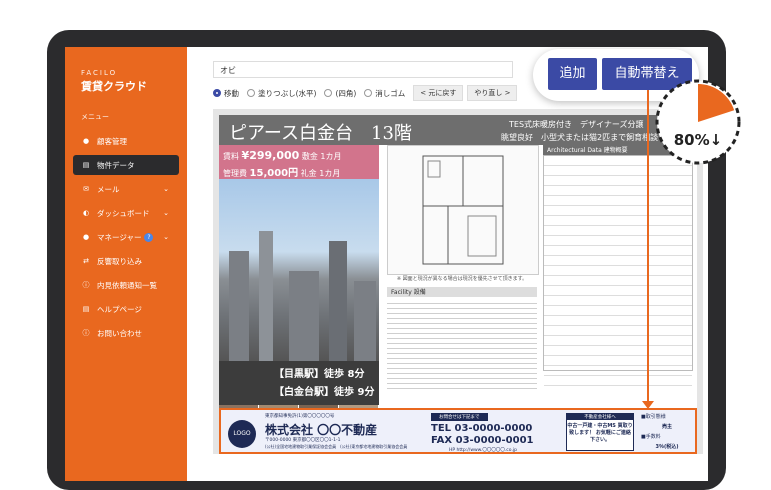  I want to click on sidebar-item-label: お問い合わせ, so click(119, 333).